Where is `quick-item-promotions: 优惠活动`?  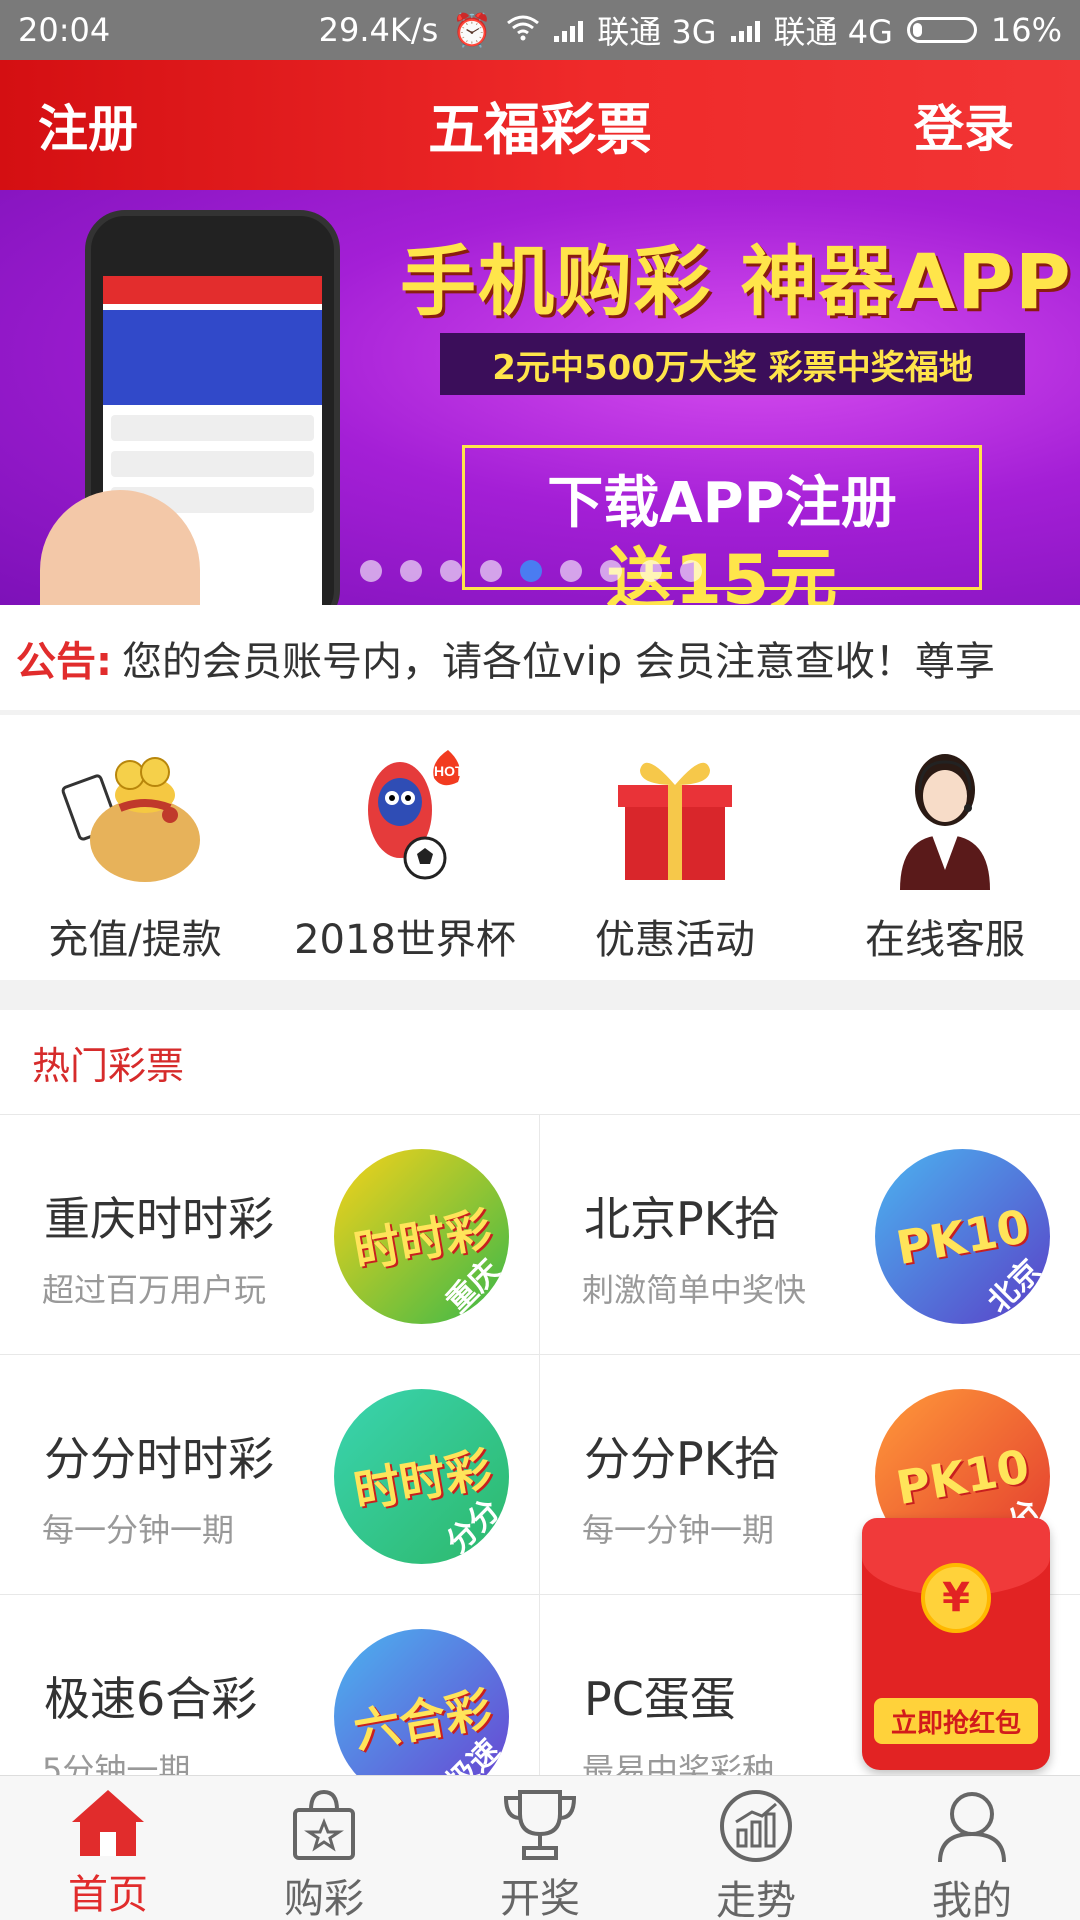
quick-item-promotions: 优惠活动 is located at coordinates (675, 847).